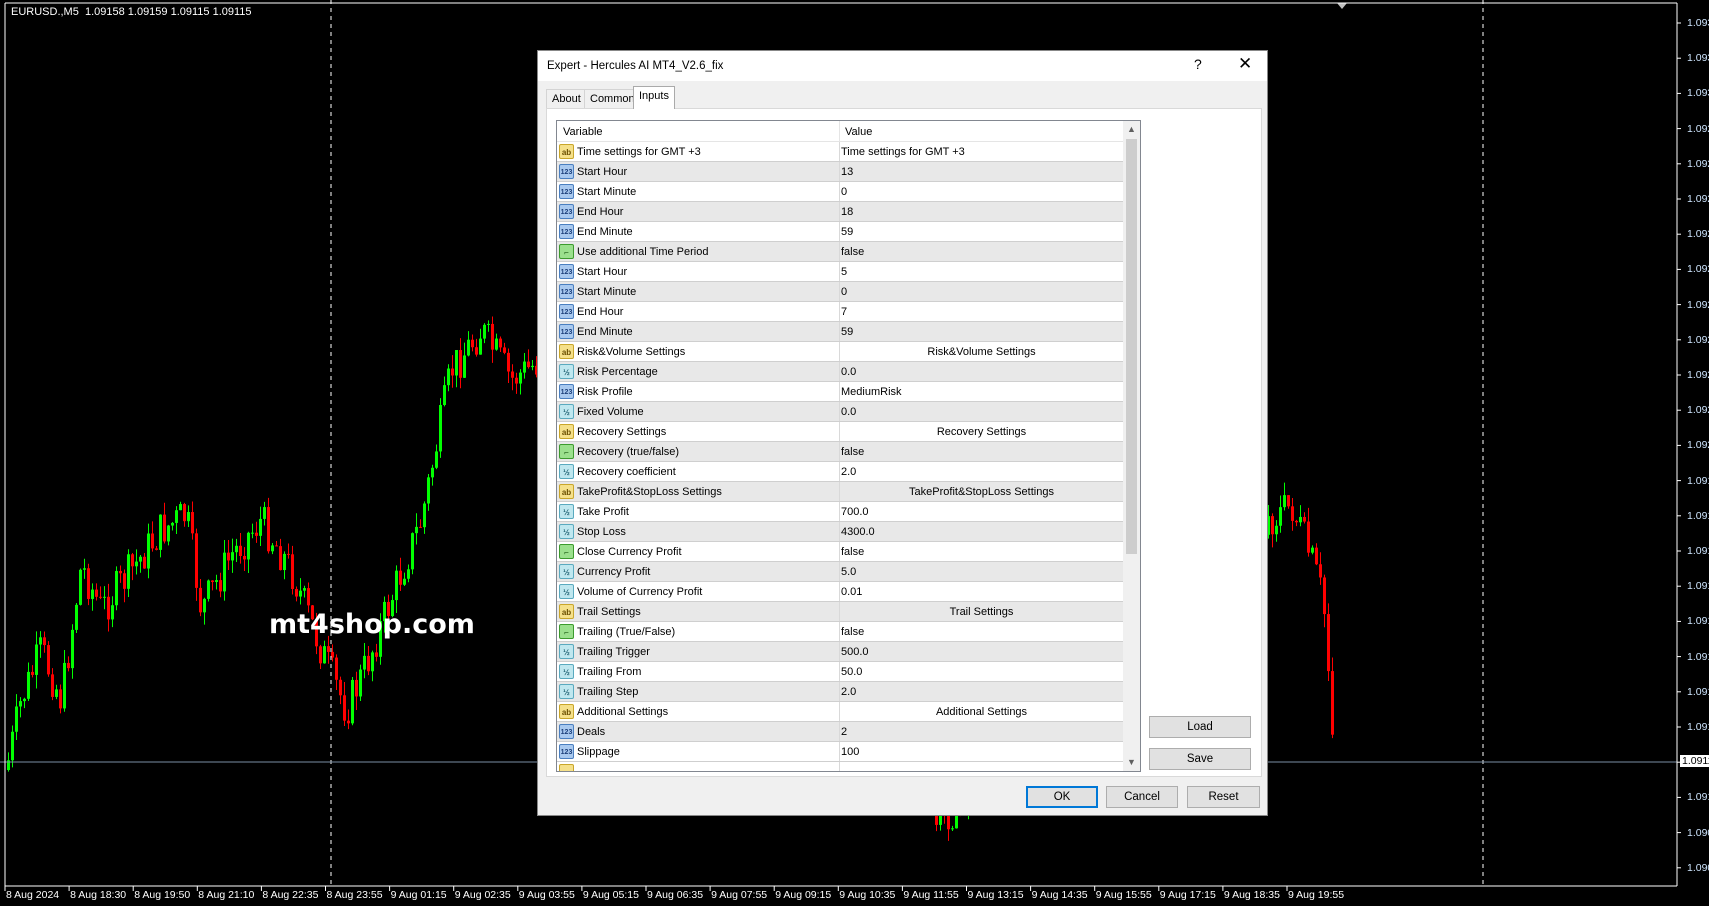  I want to click on table-scrollbar: ▲ ▼, so click(1131, 446).